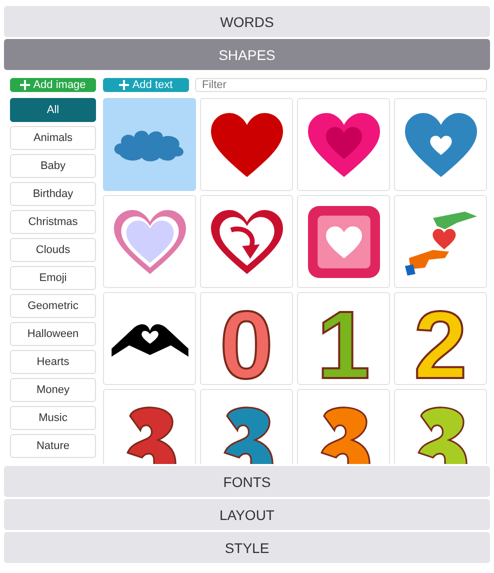 The image size is (494, 573). What do you see at coordinates (53, 390) in the screenshot?
I see `category-item: Money` at bounding box center [53, 390].